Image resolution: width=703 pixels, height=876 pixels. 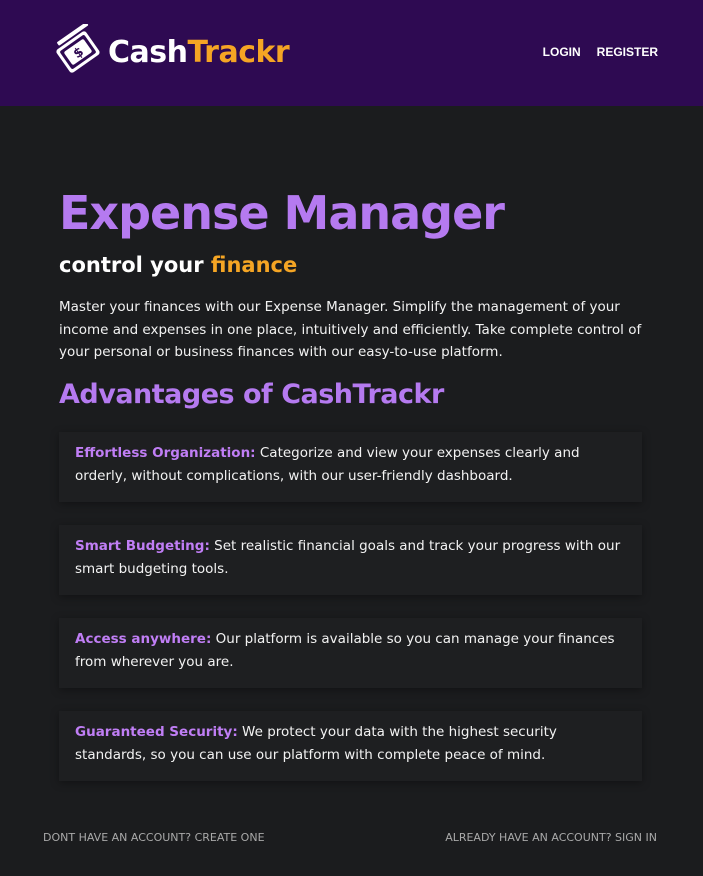 What do you see at coordinates (143, 639) in the screenshot?
I see `advantage-label: Access anywhere:` at bounding box center [143, 639].